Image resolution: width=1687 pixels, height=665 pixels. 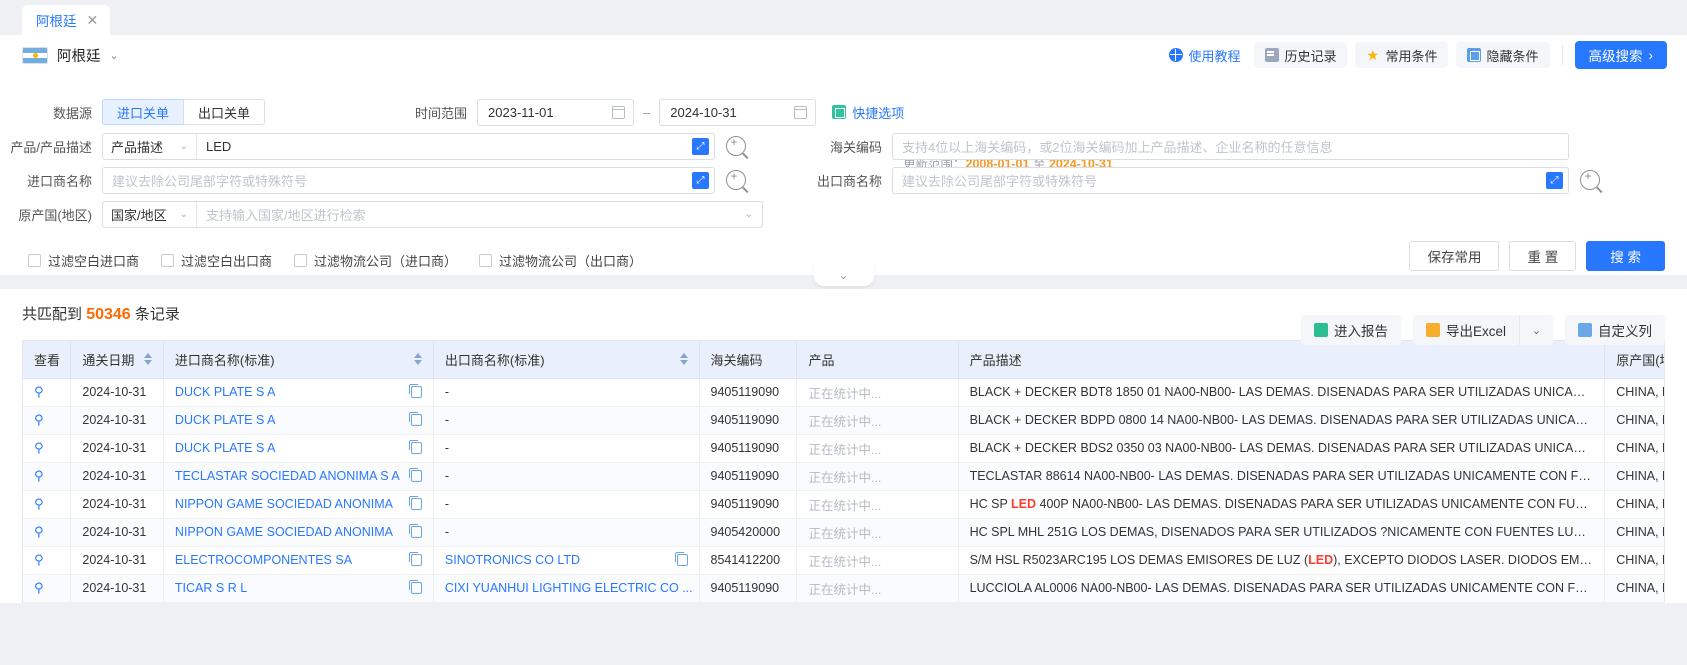 I want to click on close-icon: ✕, so click(x=93, y=20).